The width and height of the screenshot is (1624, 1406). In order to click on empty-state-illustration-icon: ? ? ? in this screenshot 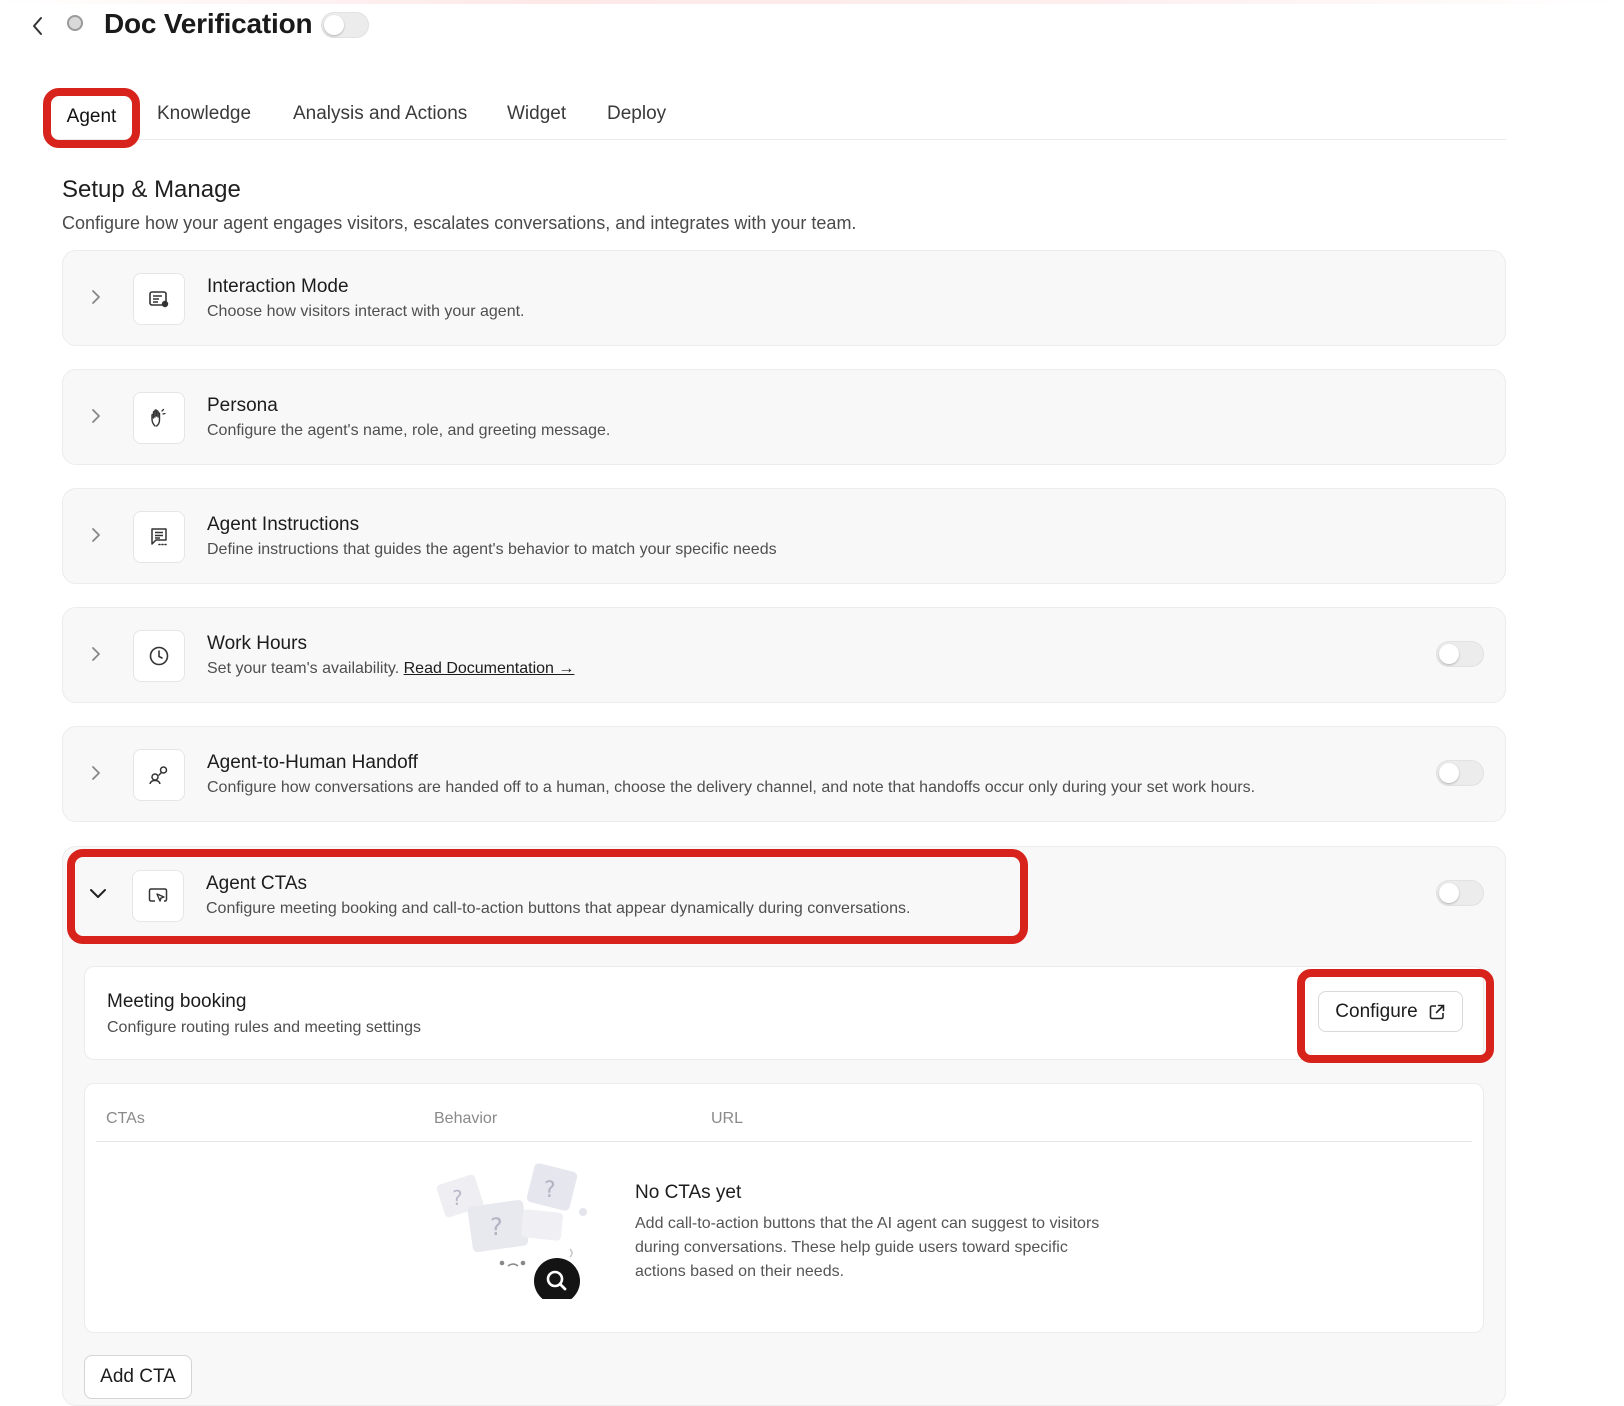, I will do `click(511, 1231)`.